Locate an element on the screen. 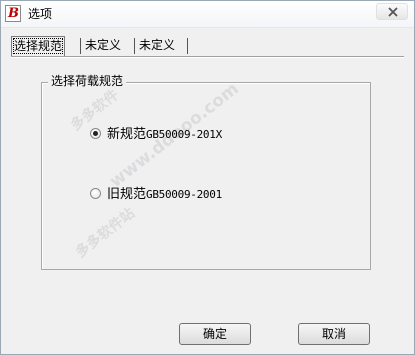 Image resolution: width=415 pixels, height=355 pixels. cancel-button: 取消 is located at coordinates (334, 334).